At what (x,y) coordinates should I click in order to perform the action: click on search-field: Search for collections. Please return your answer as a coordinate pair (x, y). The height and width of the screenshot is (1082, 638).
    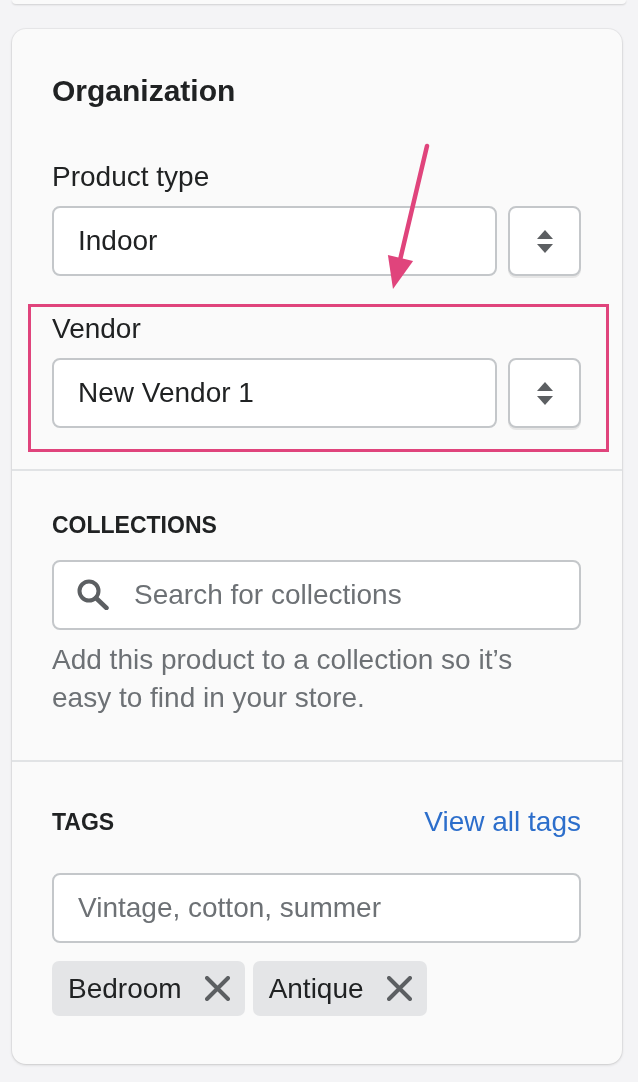
    Looking at the image, I should click on (316, 595).